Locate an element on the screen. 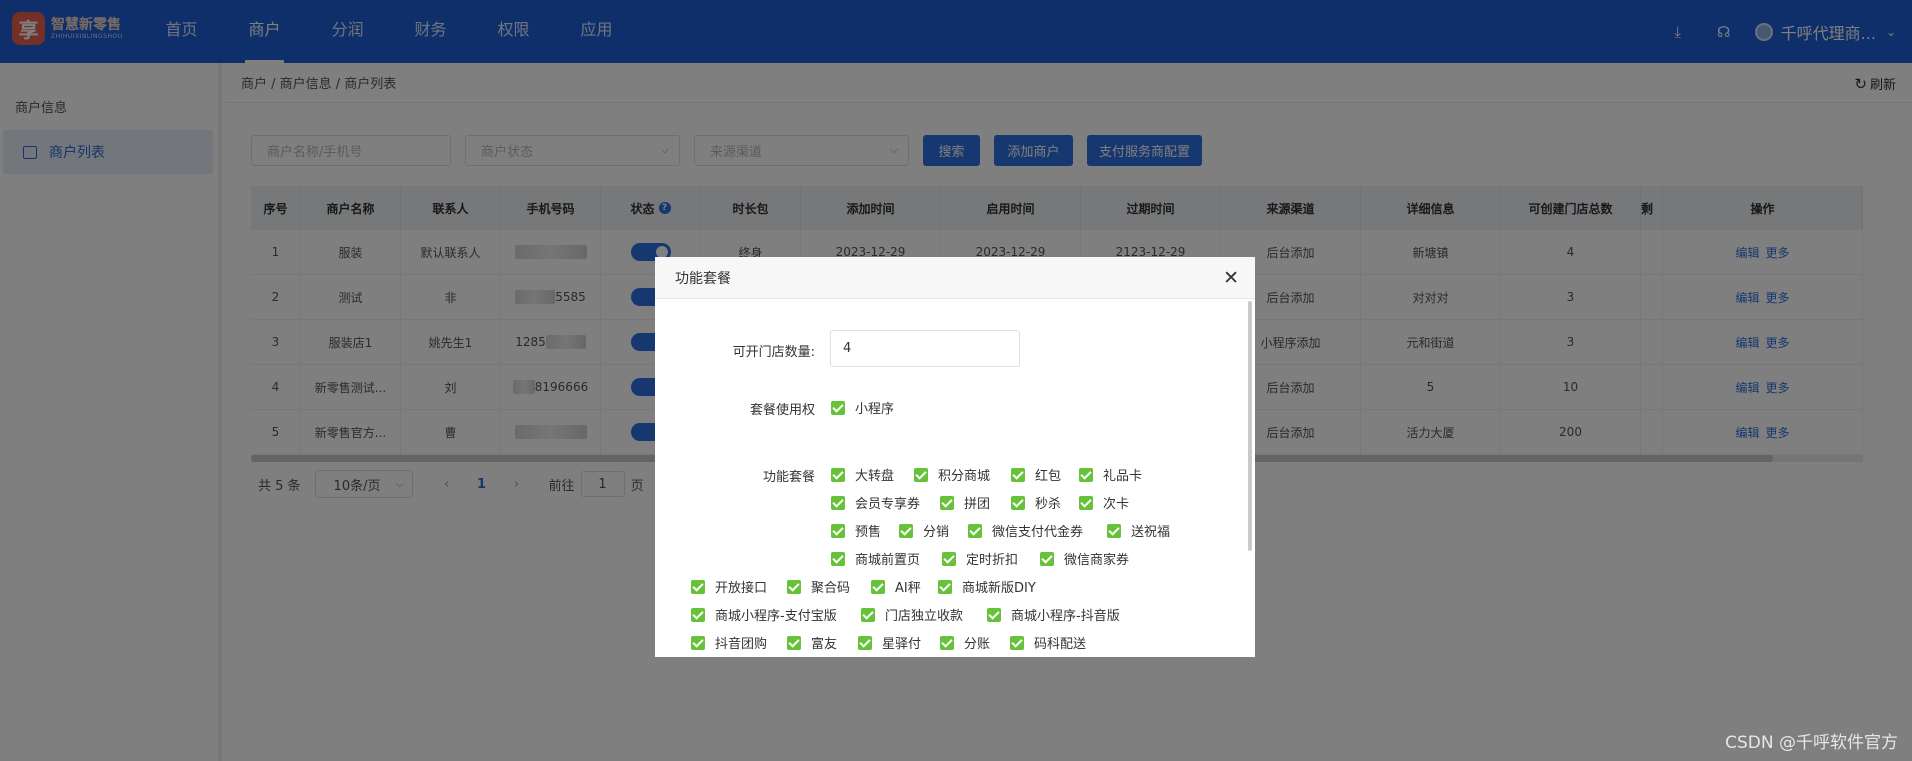  checkbox-item: 商城小程序-支付宝版 is located at coordinates (764, 614).